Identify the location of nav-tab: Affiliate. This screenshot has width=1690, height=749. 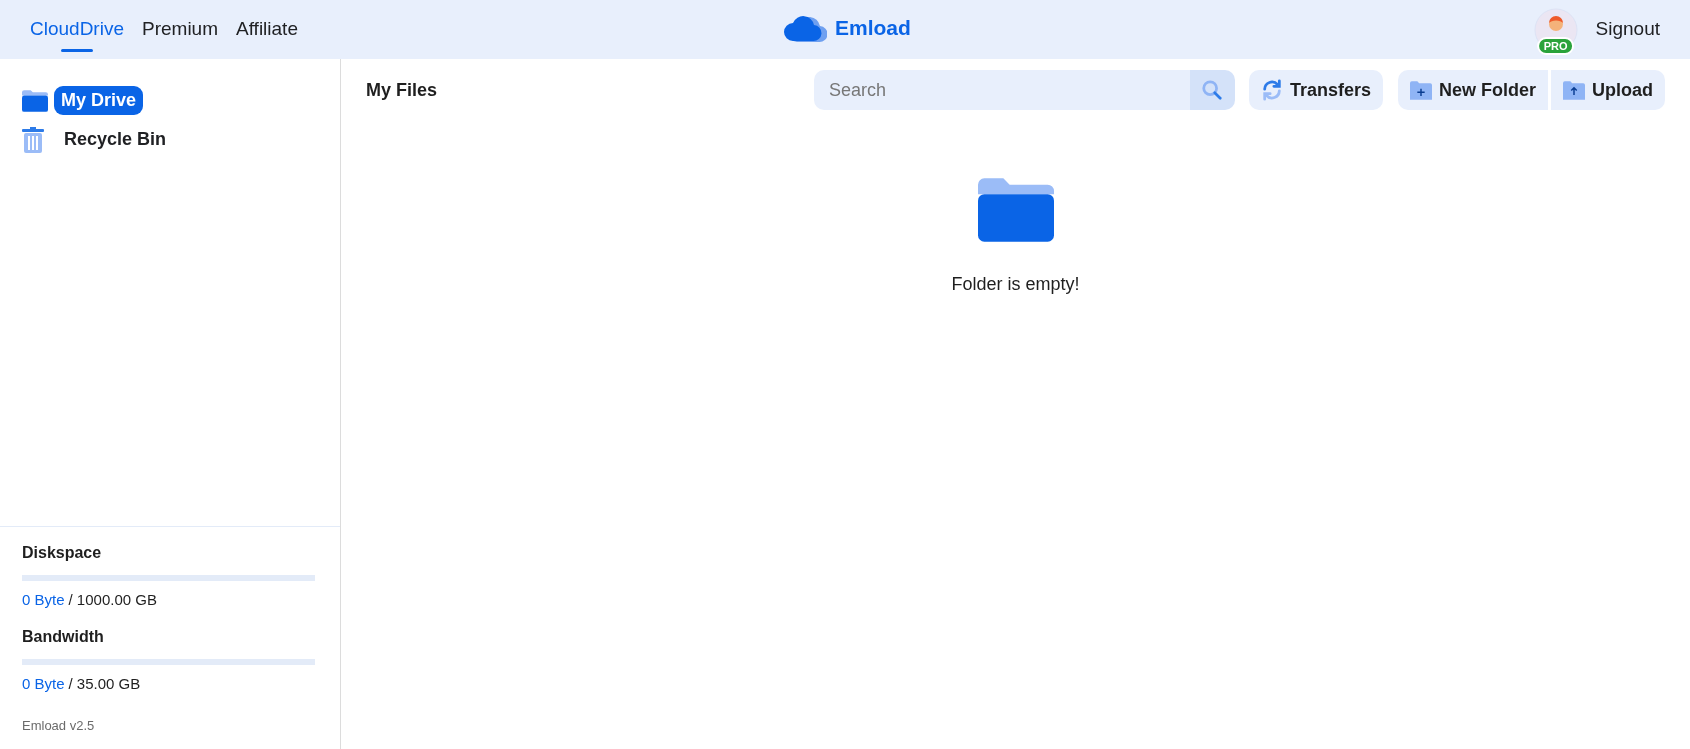
(267, 29).